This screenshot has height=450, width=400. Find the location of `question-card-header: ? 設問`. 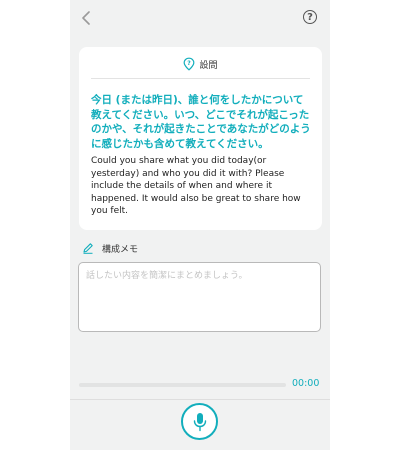

question-card-header: ? 設問 is located at coordinates (200, 64).